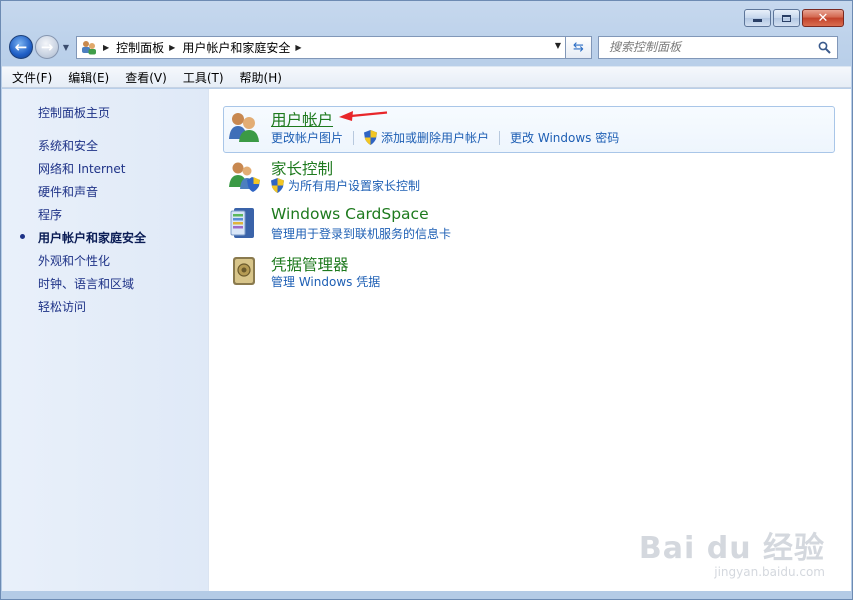 The image size is (853, 600). I want to click on category-links-cardspace: 管理用于登录到联机服务的信息卡, so click(361, 233).